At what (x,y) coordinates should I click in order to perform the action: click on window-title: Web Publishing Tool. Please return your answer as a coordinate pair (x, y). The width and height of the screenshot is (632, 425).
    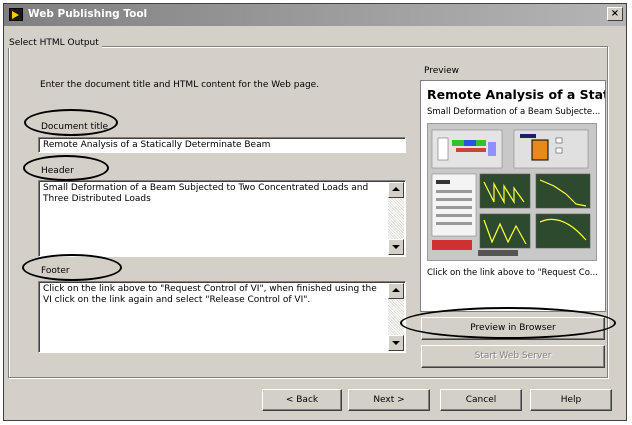
    Looking at the image, I should click on (88, 14).